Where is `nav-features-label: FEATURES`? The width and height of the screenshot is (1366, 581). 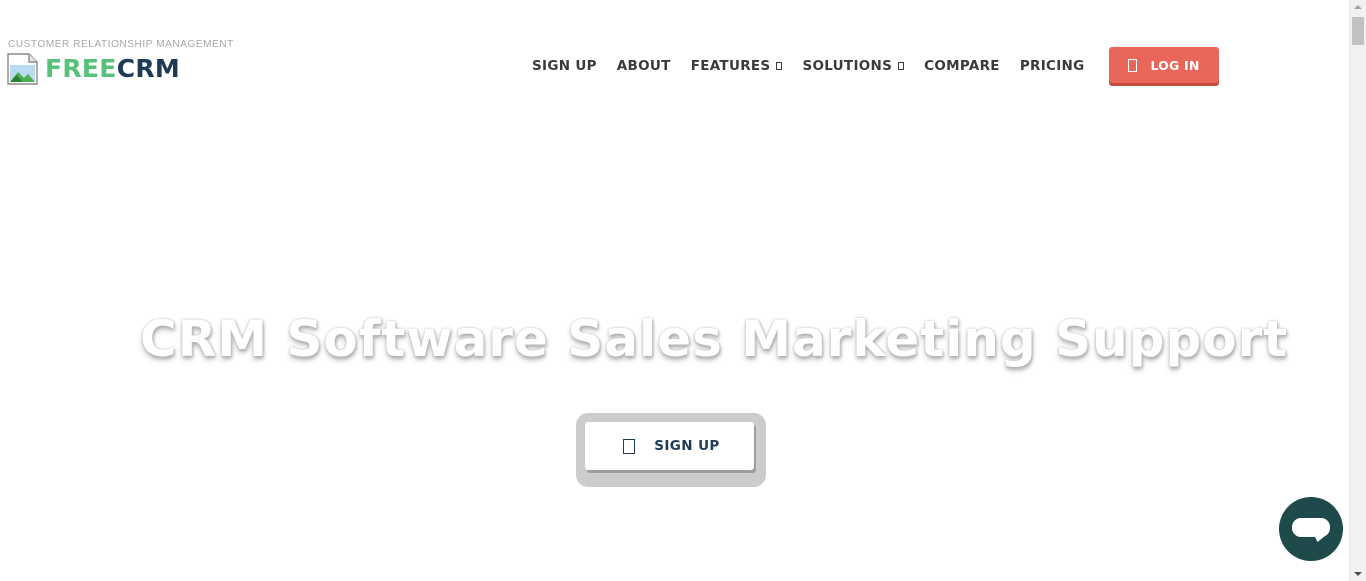
nav-features-label: FEATURES is located at coordinates (730, 66).